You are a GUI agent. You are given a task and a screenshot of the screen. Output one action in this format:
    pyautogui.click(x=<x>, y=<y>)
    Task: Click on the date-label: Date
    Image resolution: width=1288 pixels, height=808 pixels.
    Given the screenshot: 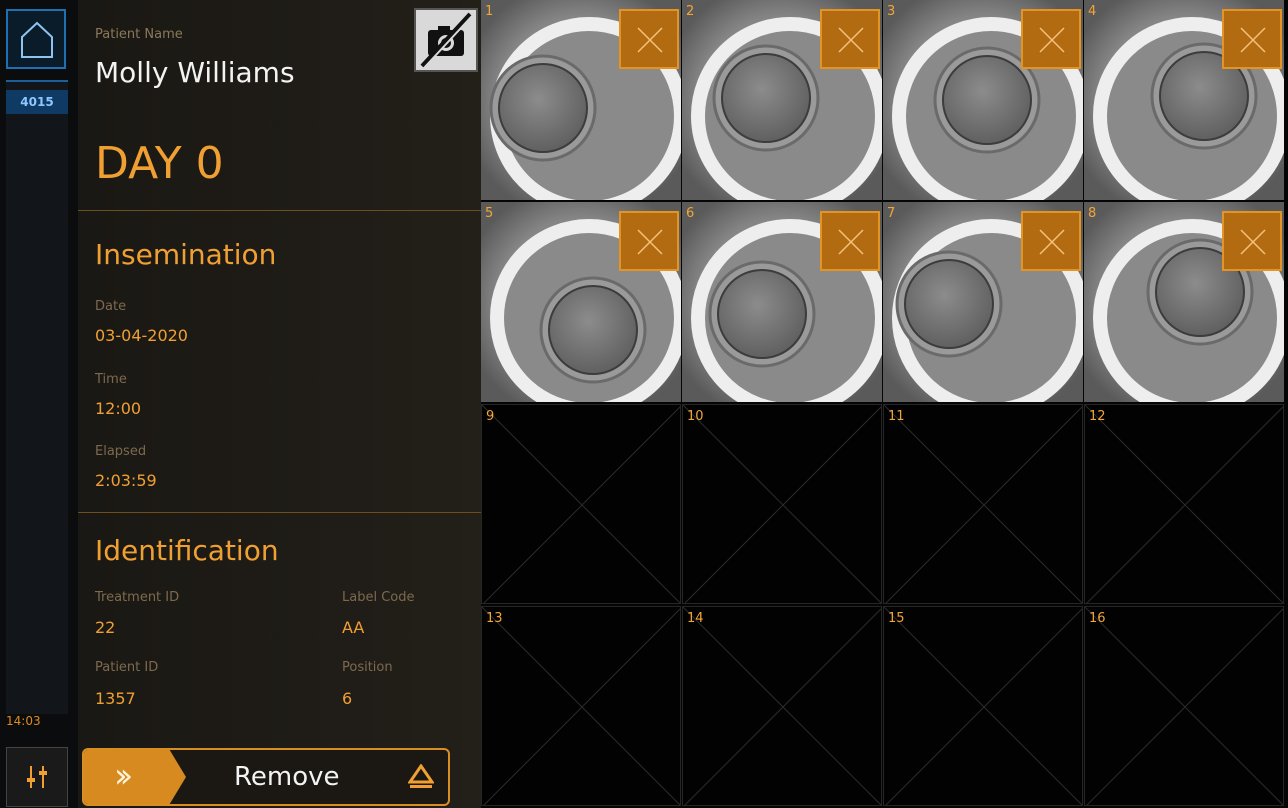 What is the action you would take?
    pyautogui.click(x=111, y=306)
    